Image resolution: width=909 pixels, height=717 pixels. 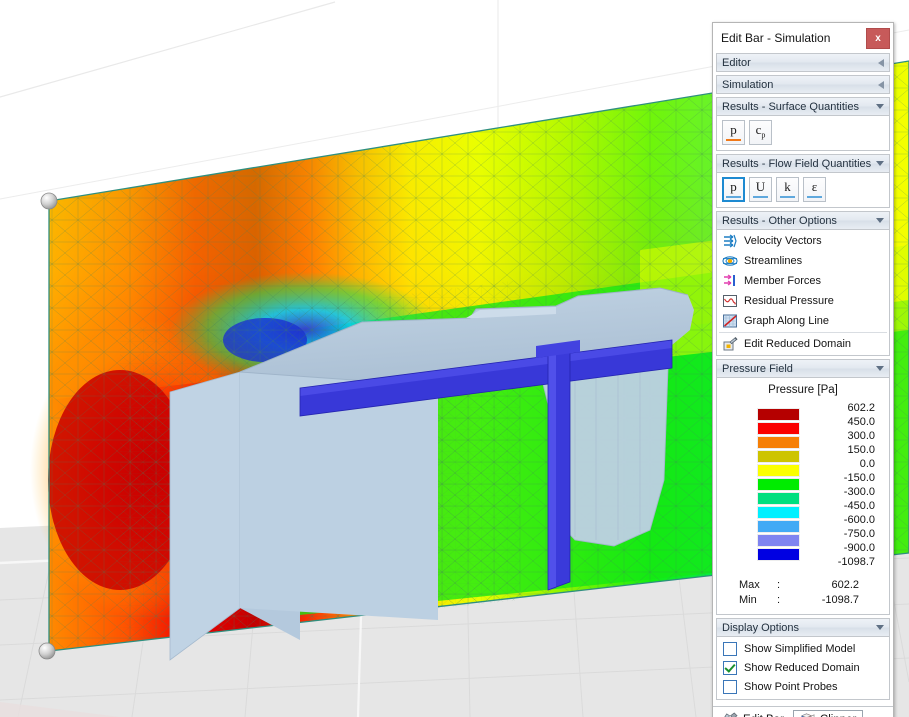 What do you see at coordinates (47, 651) in the screenshot?
I see `clip-handle-bottom-left` at bounding box center [47, 651].